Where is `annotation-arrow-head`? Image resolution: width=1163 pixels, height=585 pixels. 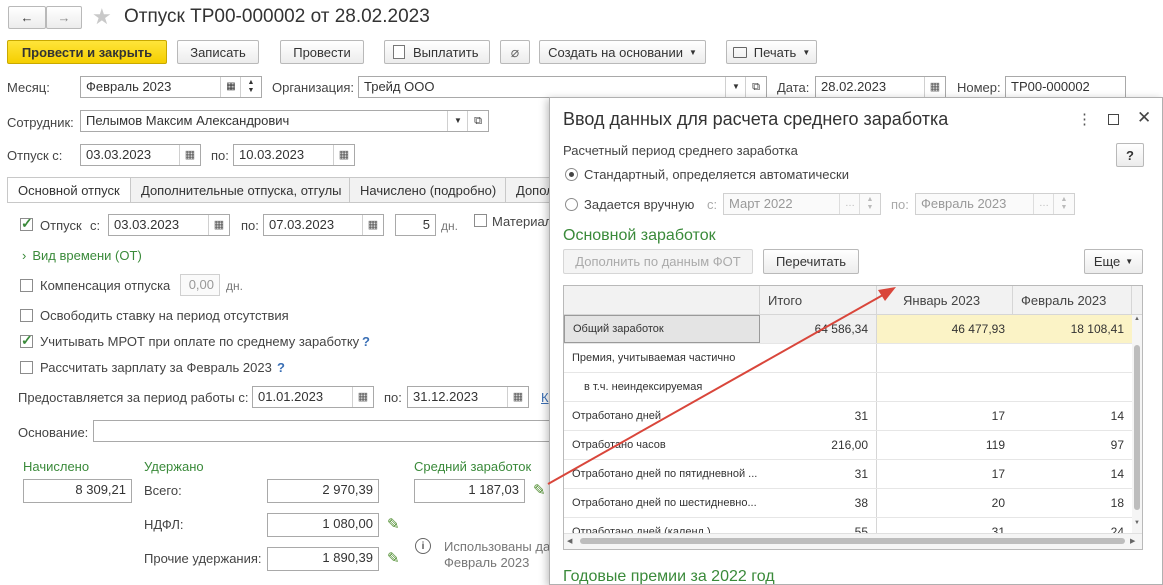
annotation-arrow-head is located at coordinates (887, 294).